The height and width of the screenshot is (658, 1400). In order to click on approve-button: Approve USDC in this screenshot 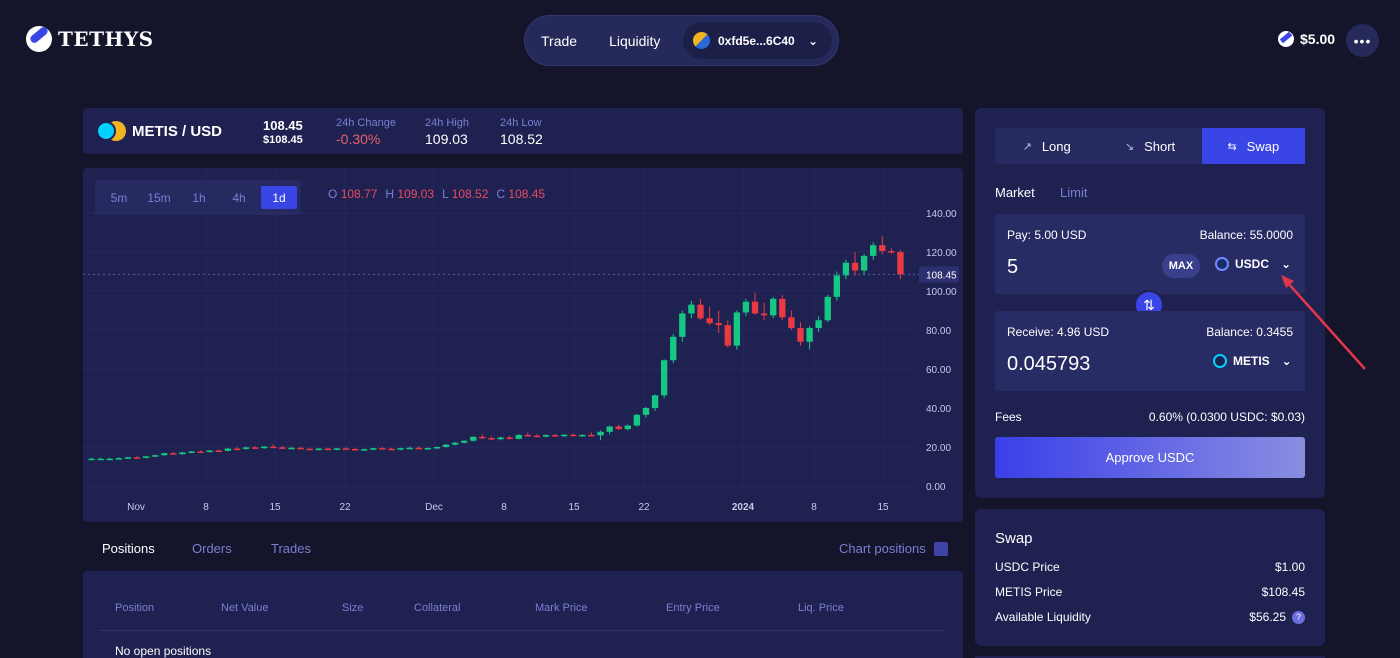, I will do `click(1150, 457)`.